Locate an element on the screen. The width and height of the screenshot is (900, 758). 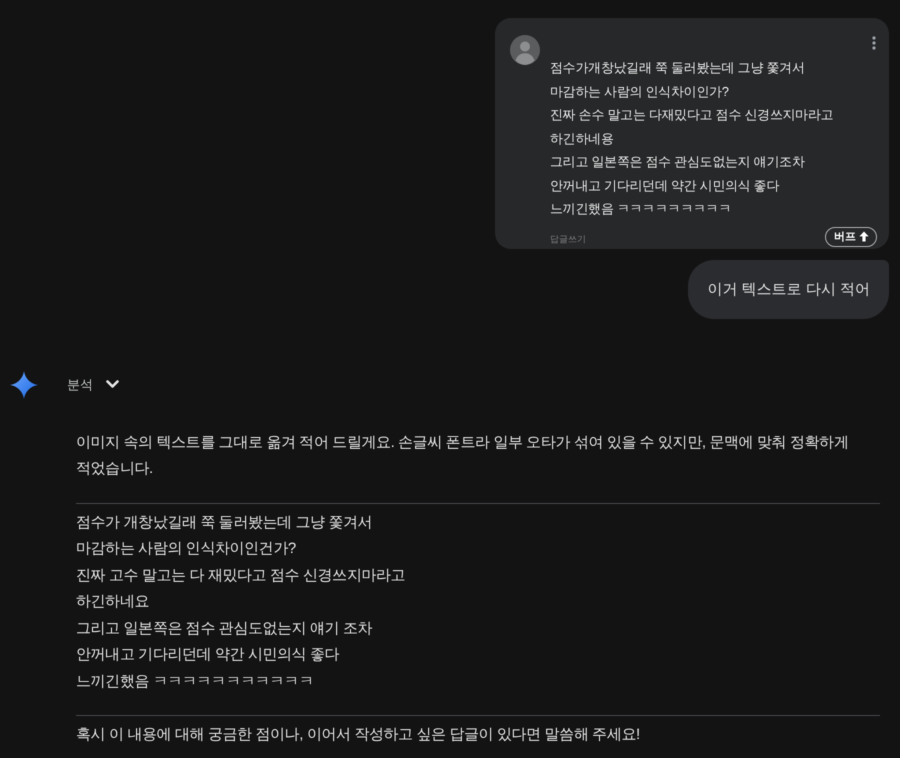
closing-paragraph: 혹시 이 내용에 대해 궁금한 점이나, 이어서 작성하고 싶은 답글이 있다면 말씀해 주세요! is located at coordinates (358, 735).